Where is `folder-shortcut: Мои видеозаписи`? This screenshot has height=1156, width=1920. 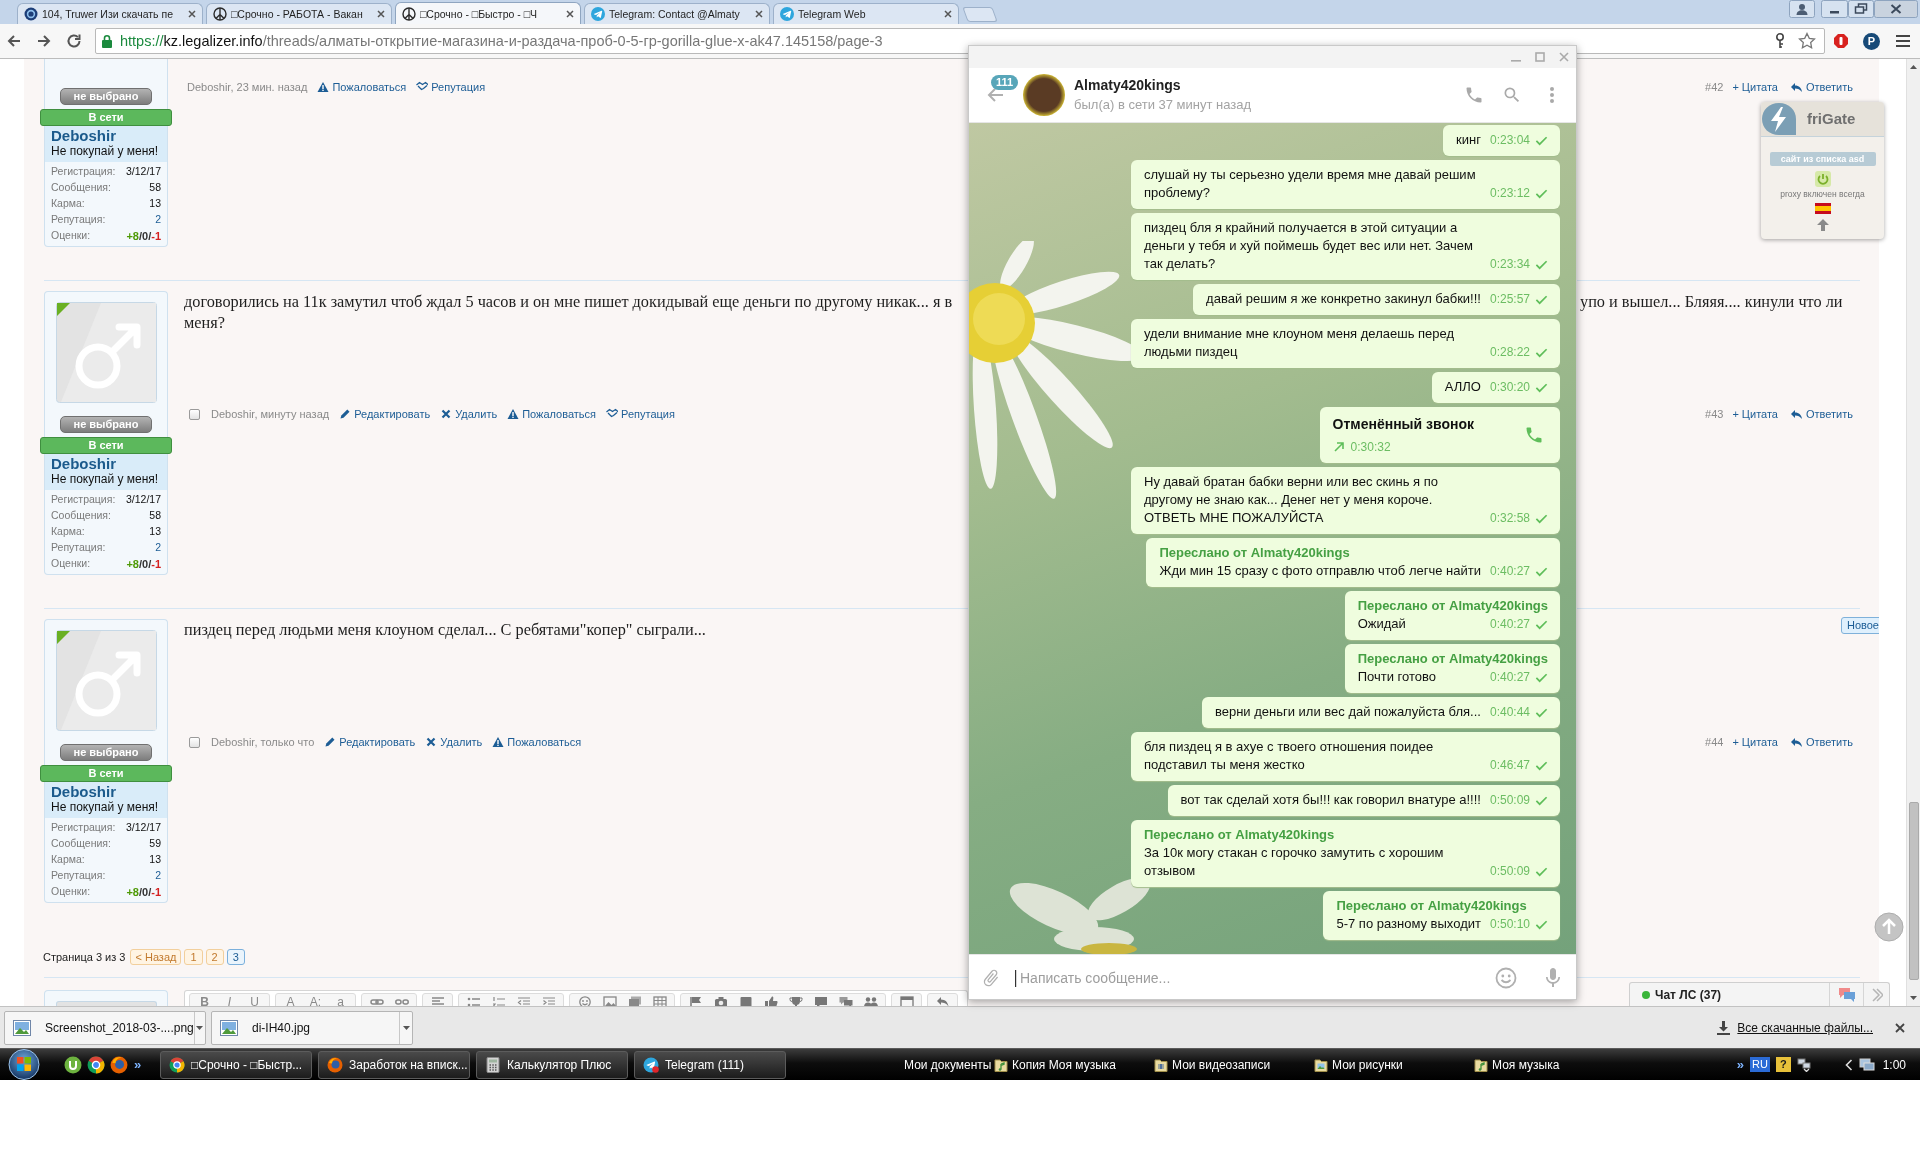
folder-shortcut: Мои видеозаписи is located at coordinates (1230, 1064).